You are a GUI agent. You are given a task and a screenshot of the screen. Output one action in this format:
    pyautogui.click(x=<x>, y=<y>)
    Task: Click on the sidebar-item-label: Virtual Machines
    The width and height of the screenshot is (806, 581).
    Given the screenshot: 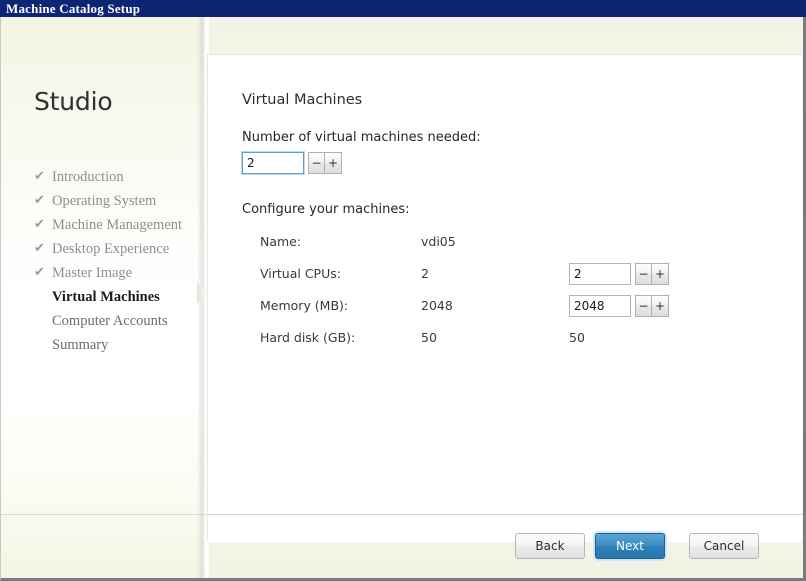 What is the action you would take?
    pyautogui.click(x=106, y=297)
    